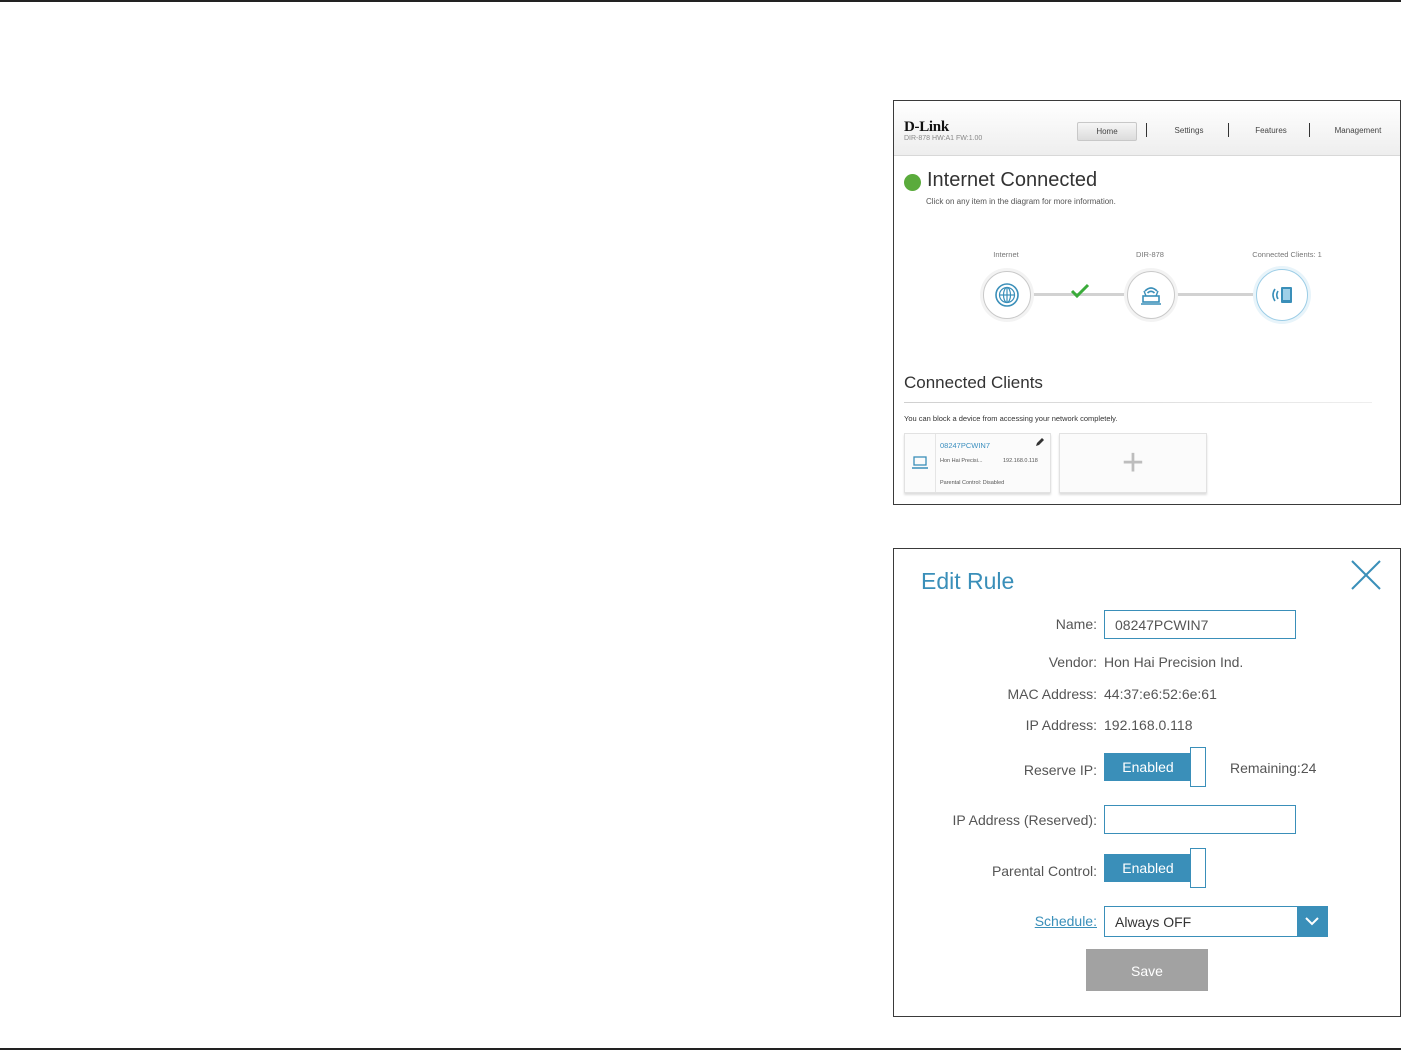  I want to click on clients-node-label: Connected Clients: 1, so click(1287, 254).